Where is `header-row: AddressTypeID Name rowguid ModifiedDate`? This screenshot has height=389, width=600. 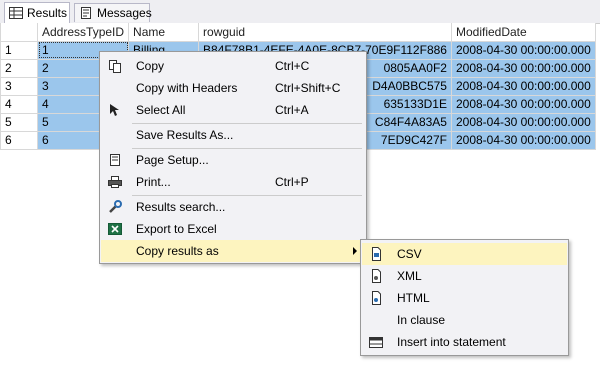
header-row: AddressTypeID Name rowguid ModifiedDate is located at coordinates (298, 32).